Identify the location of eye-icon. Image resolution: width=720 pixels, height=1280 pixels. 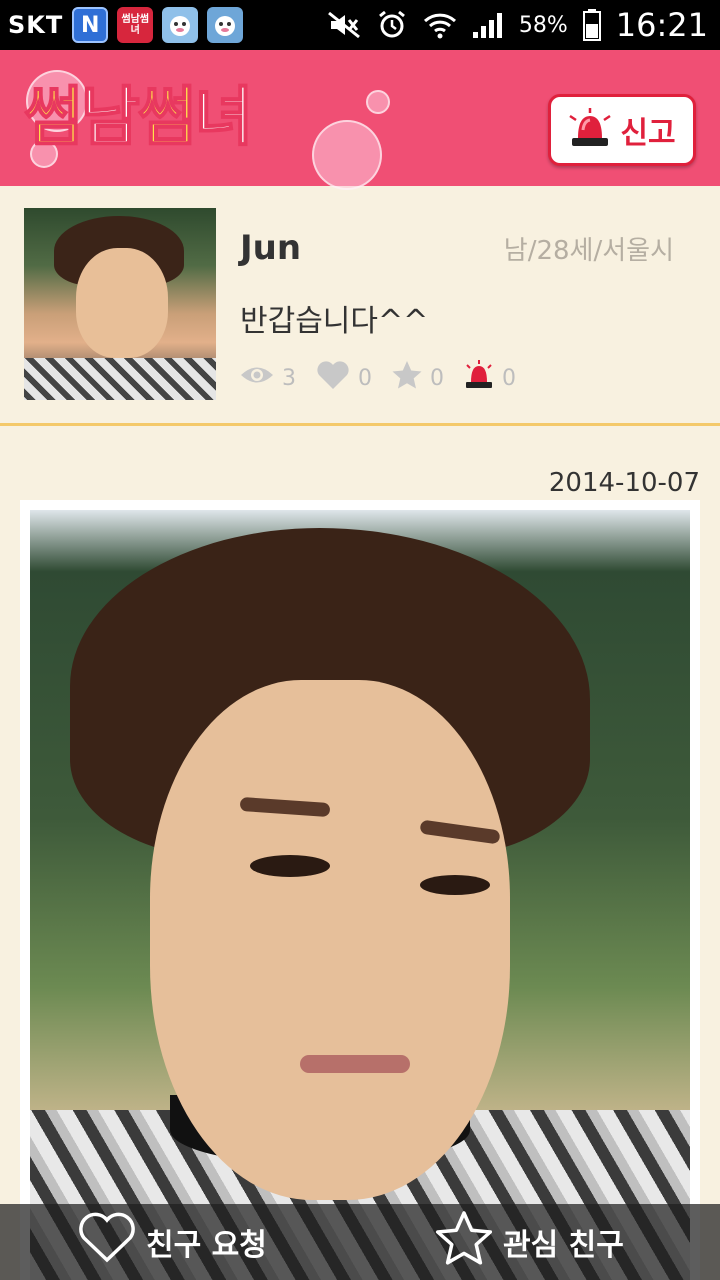
(257, 378).